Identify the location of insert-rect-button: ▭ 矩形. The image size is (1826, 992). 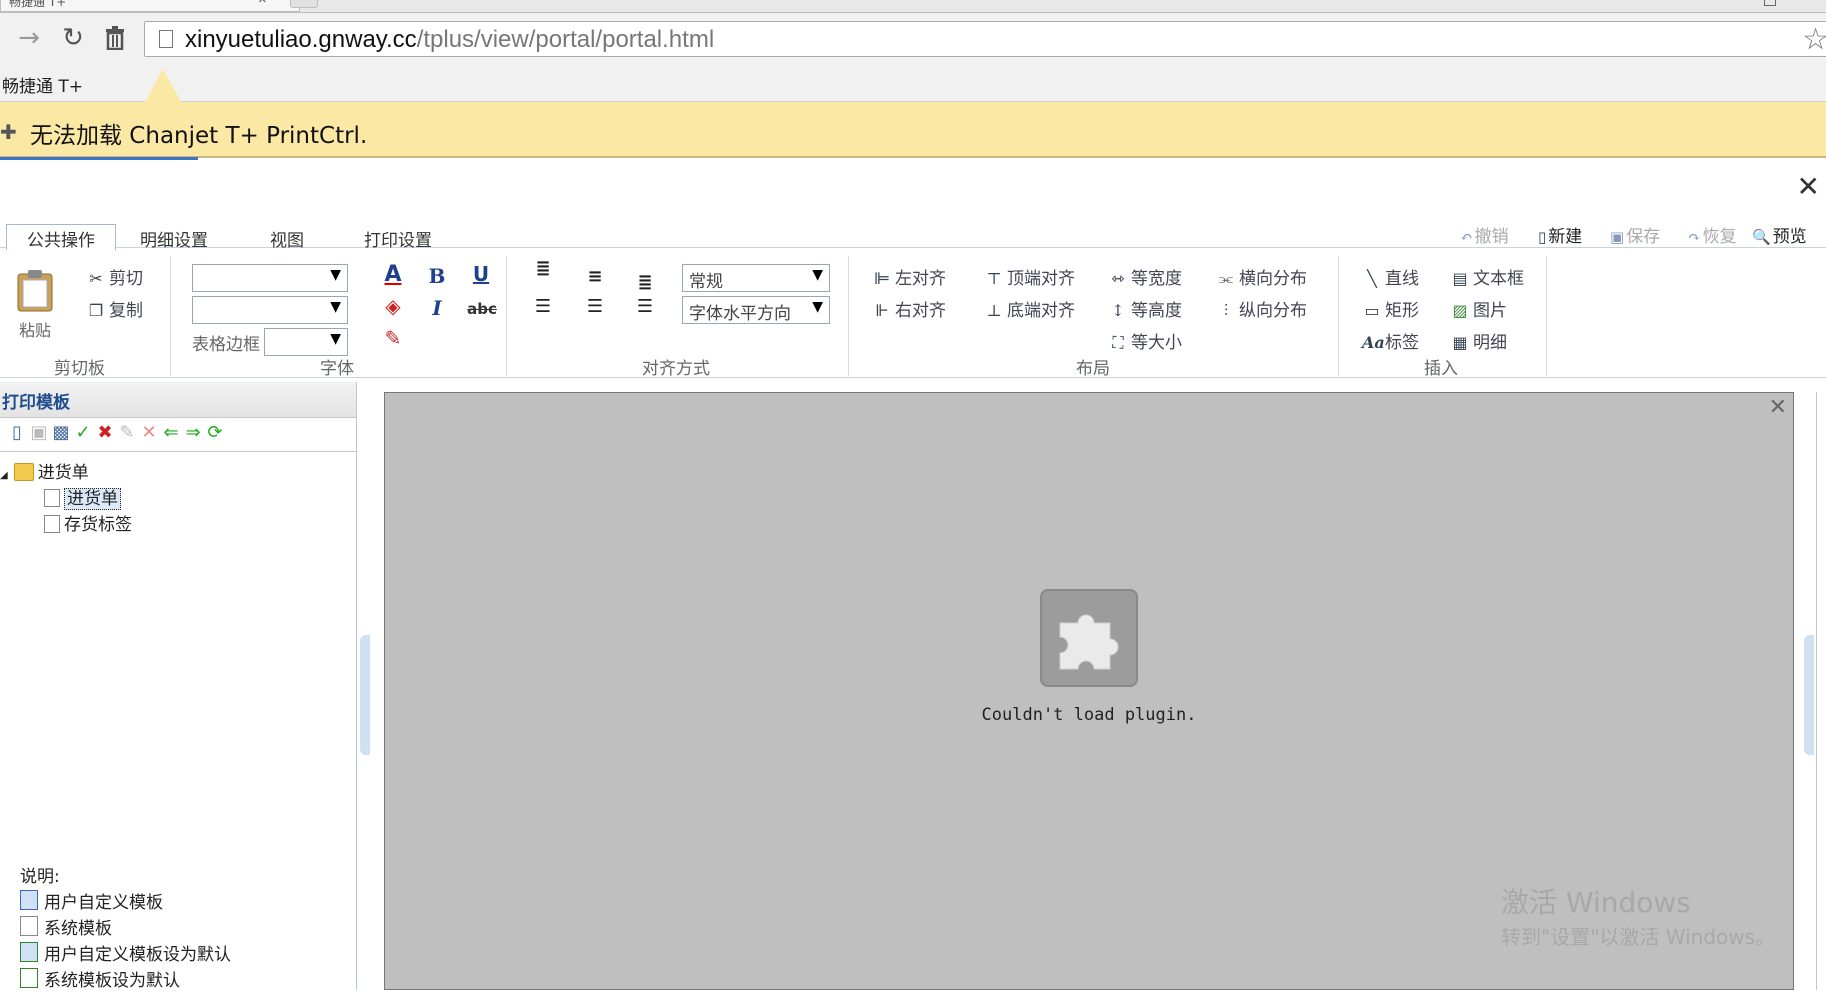
(1390, 308).